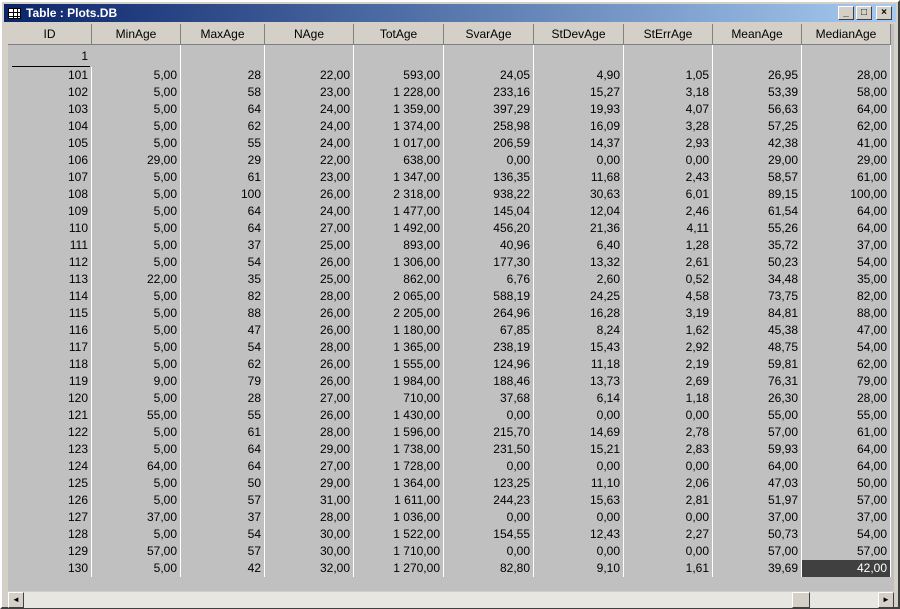 This screenshot has width=900, height=609. I want to click on cell-stdevage: 14,69, so click(579, 432).